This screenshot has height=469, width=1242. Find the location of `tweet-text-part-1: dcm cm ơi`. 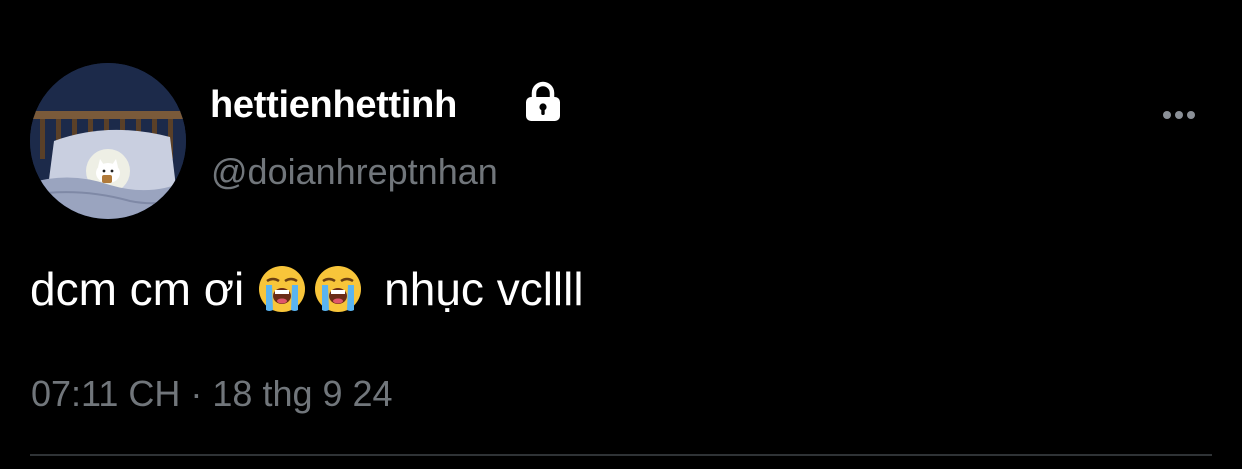

tweet-text-part-1: dcm cm ơi is located at coordinates (137, 289).